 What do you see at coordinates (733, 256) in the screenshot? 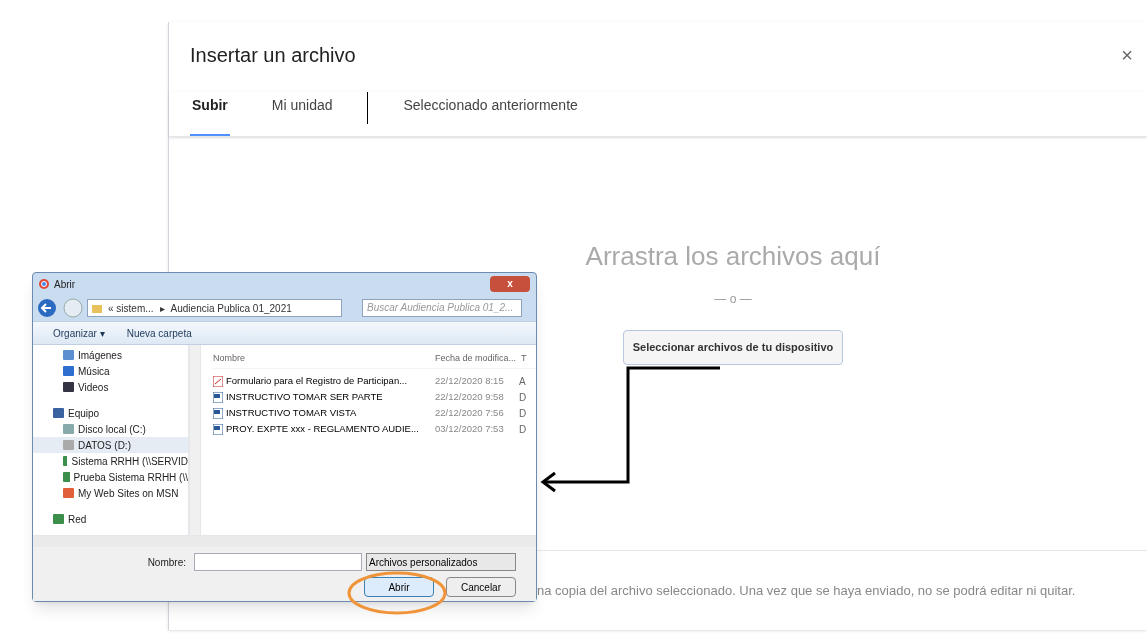
I see `drop-zone-text: Arrastra los archivos aquí` at bounding box center [733, 256].